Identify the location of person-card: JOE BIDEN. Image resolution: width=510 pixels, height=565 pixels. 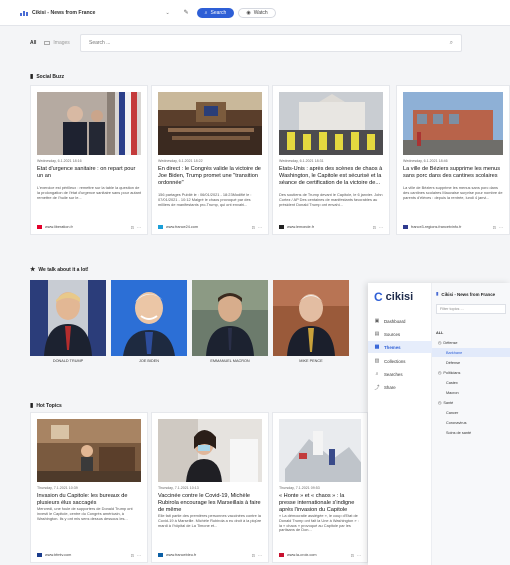
(149, 323).